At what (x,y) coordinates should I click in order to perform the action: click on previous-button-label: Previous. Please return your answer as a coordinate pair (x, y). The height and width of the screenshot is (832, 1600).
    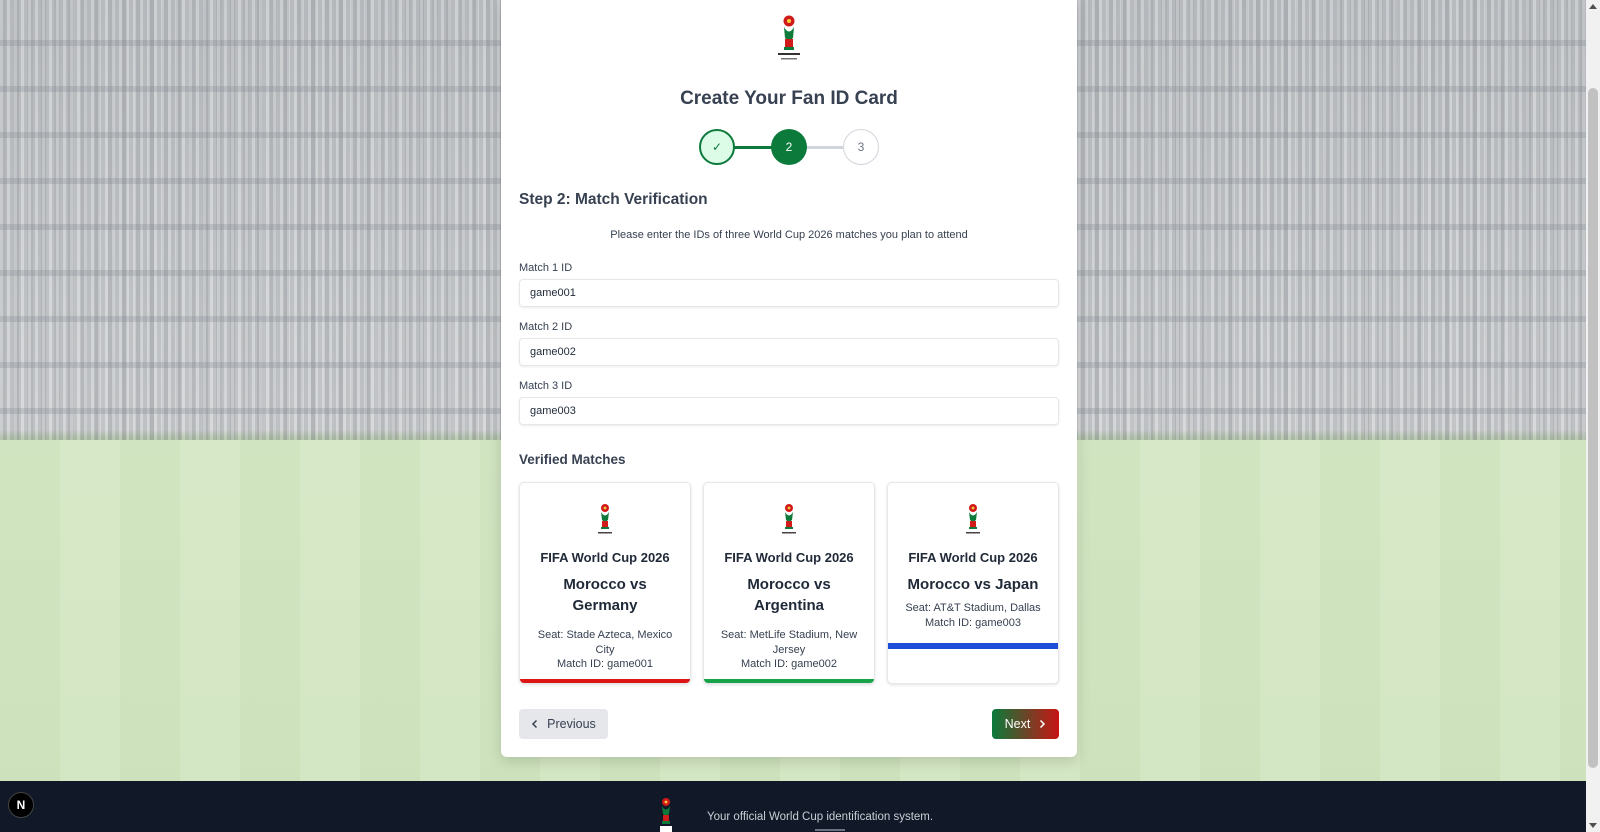
    Looking at the image, I should click on (571, 724).